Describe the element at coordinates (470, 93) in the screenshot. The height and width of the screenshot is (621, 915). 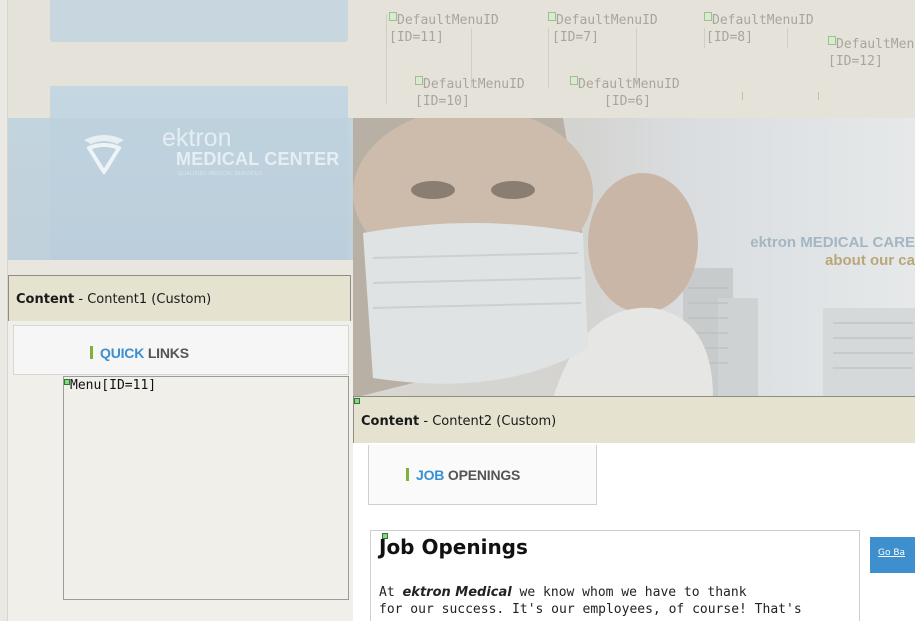
I see `menu-placeholder: DefaultMenuID [ID=10]` at that location.